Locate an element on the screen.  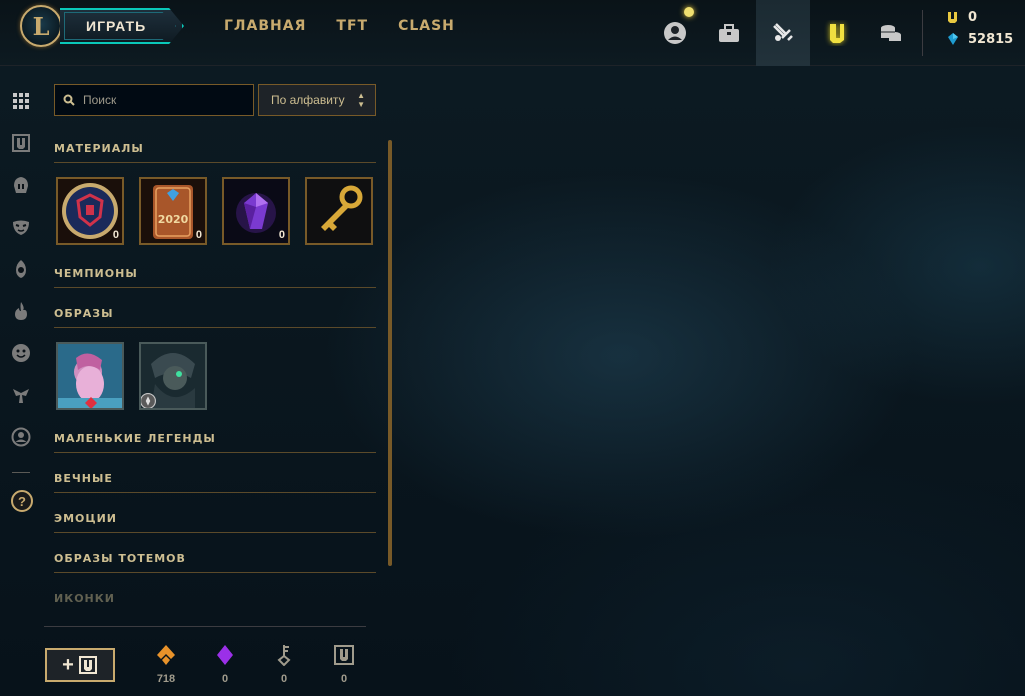
section-eternals: ВЕЧНЫЕ is located at coordinates (215, 482).